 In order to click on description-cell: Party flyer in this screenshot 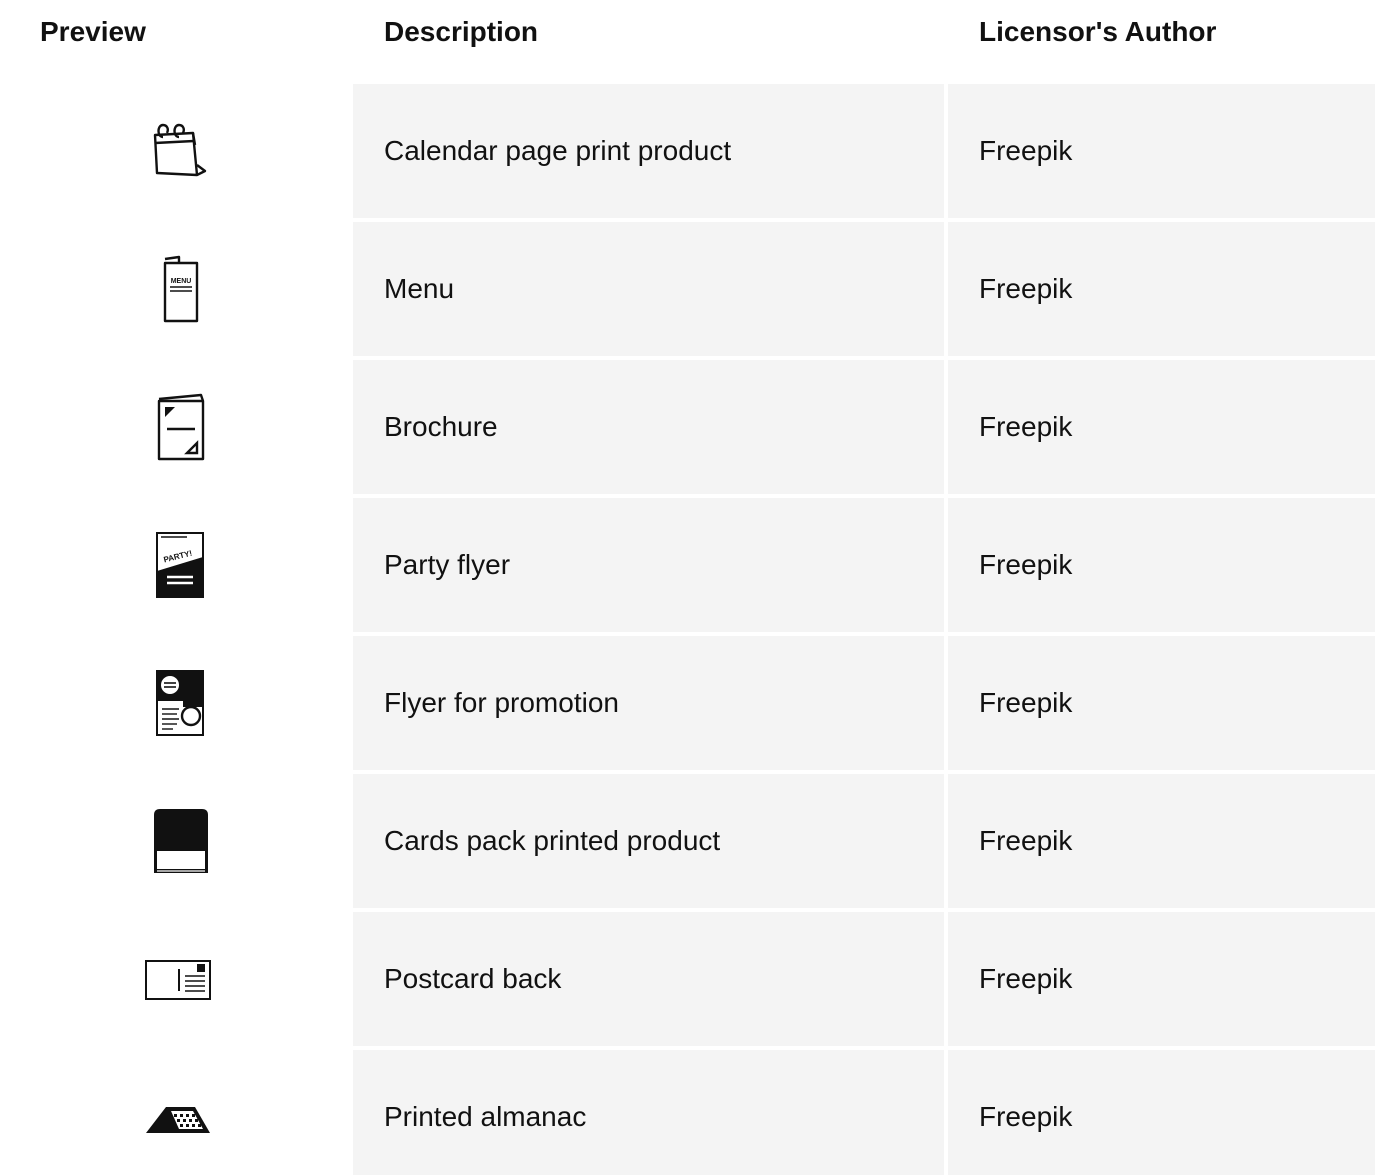, I will do `click(648, 565)`.